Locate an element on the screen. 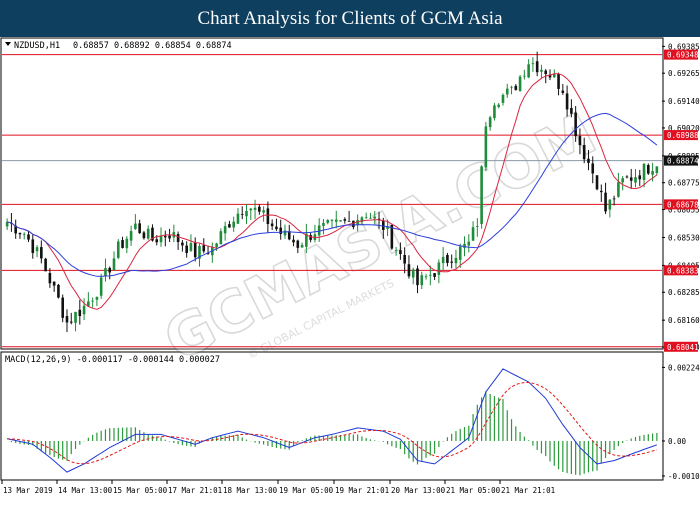 The width and height of the screenshot is (700, 505). time-tick-label: 19 Mar 05:00 is located at coordinates (306, 490).